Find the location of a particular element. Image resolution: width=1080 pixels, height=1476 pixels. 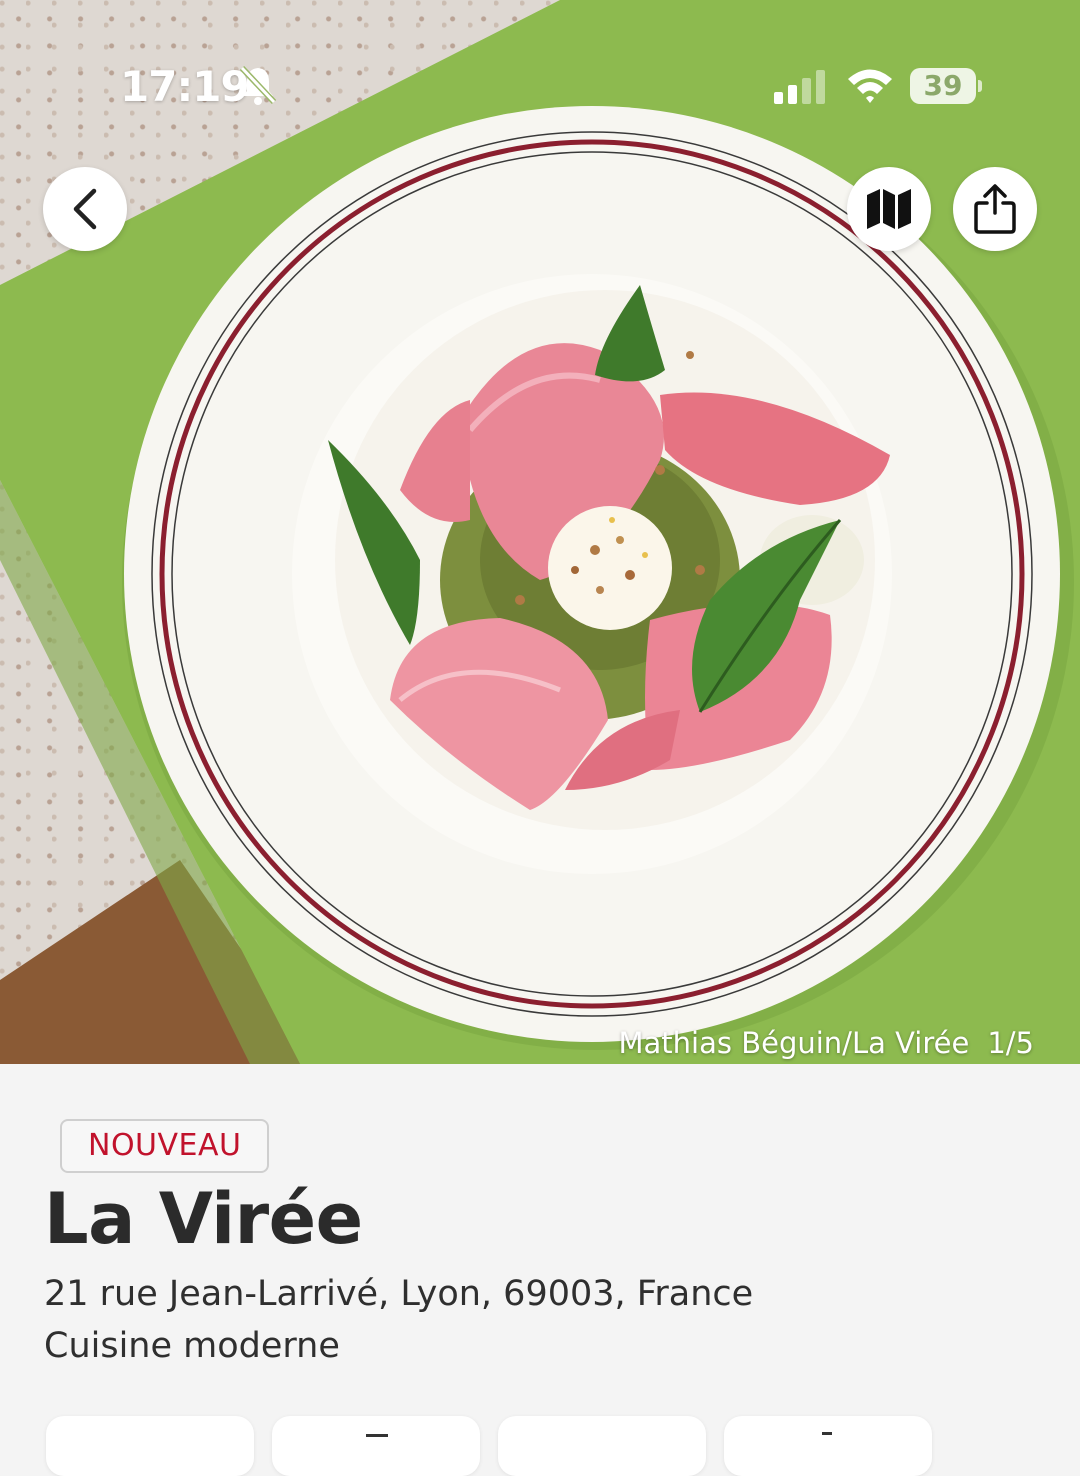

new-badge: NOUVEAU is located at coordinates (165, 1146).